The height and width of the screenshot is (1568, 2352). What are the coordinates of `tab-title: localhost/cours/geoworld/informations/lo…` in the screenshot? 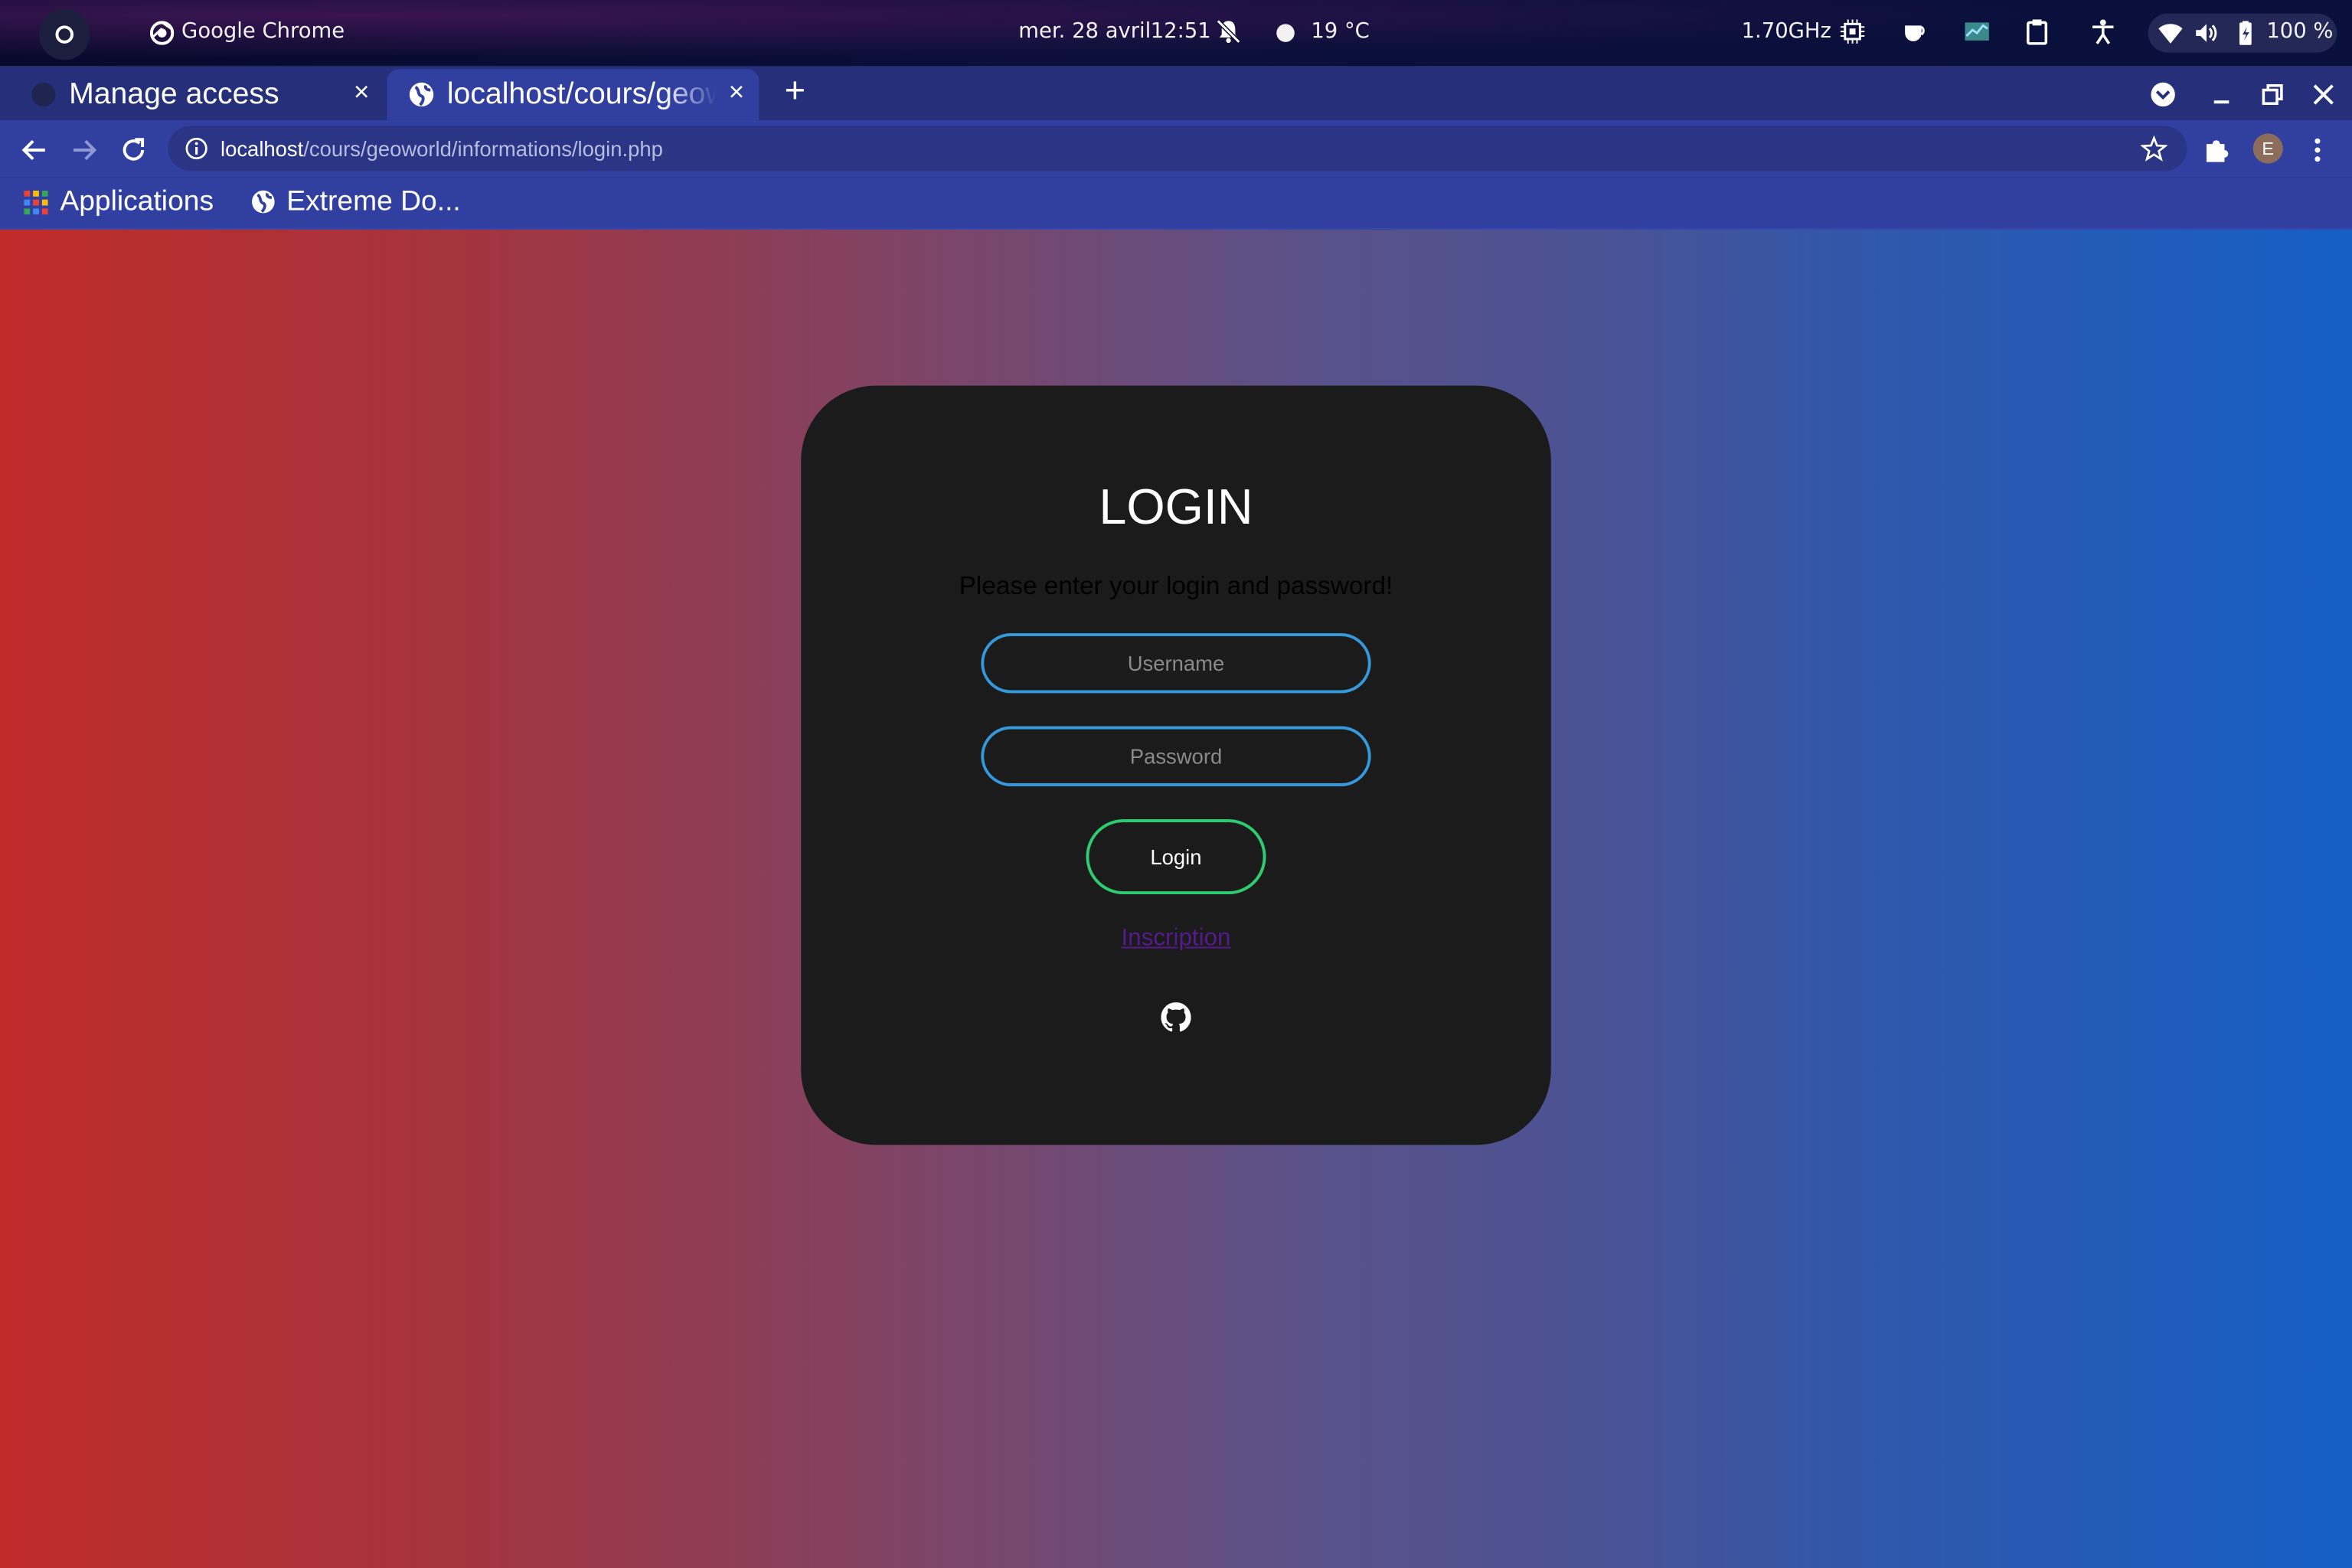 It's located at (581, 94).